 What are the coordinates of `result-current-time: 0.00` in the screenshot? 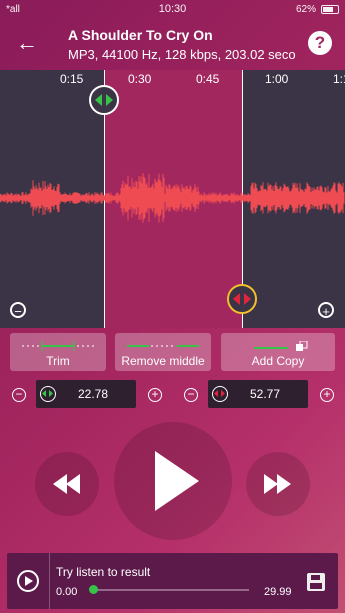 It's located at (67, 592).